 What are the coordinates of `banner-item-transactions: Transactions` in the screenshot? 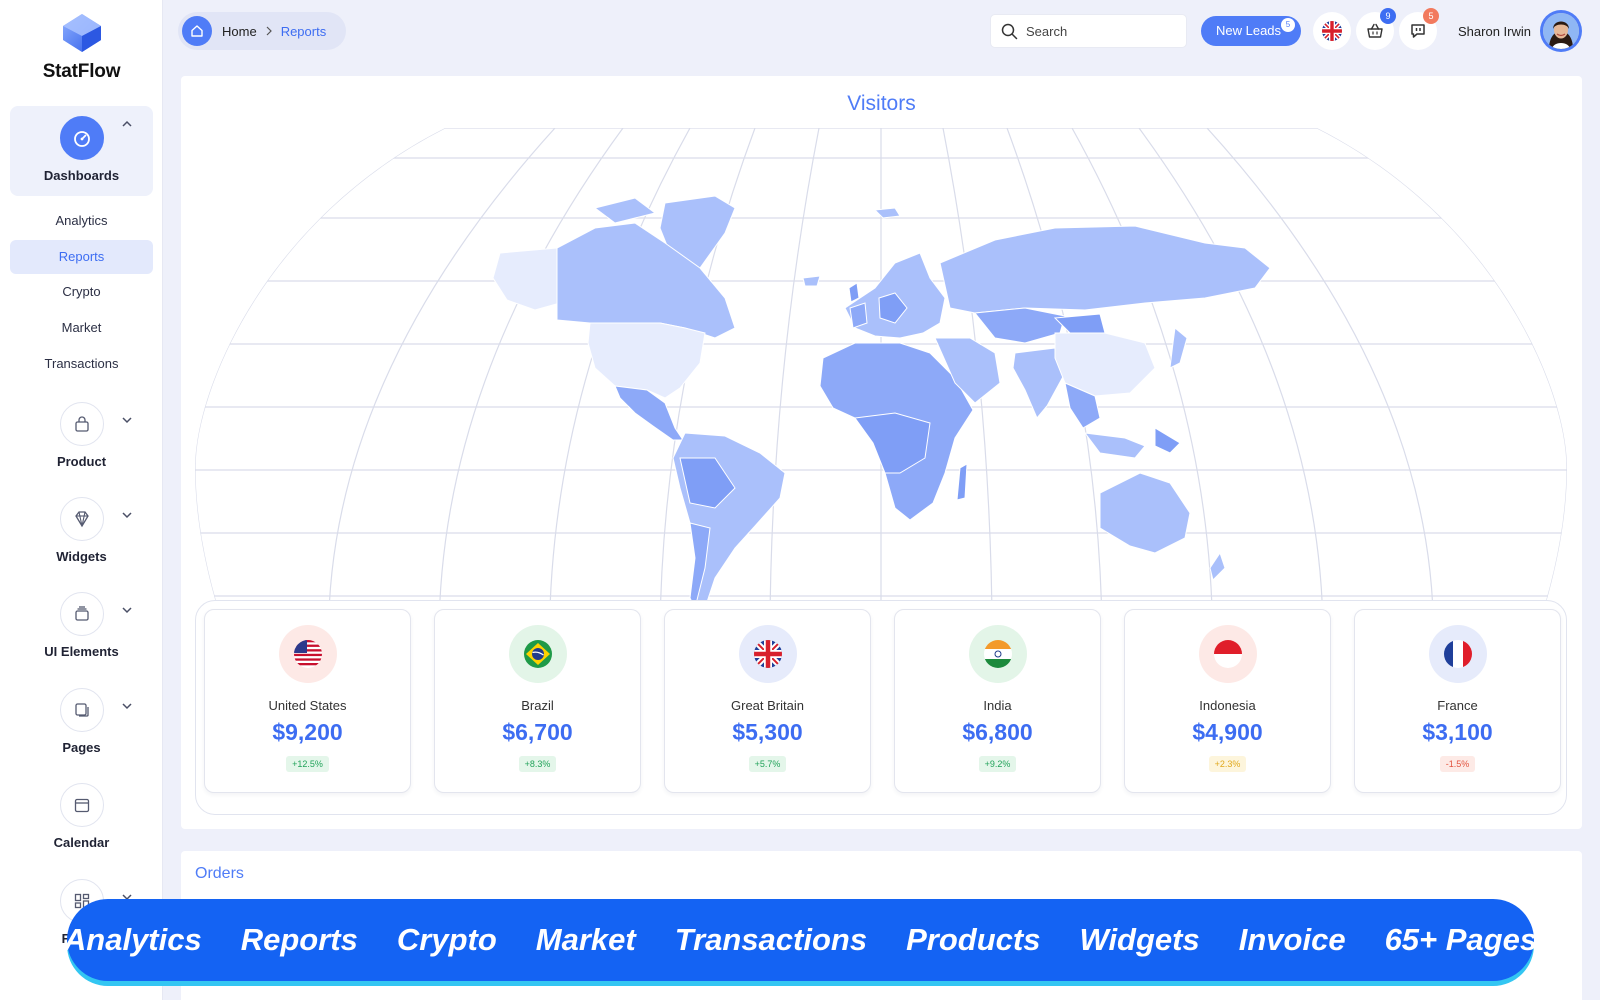 It's located at (771, 939).